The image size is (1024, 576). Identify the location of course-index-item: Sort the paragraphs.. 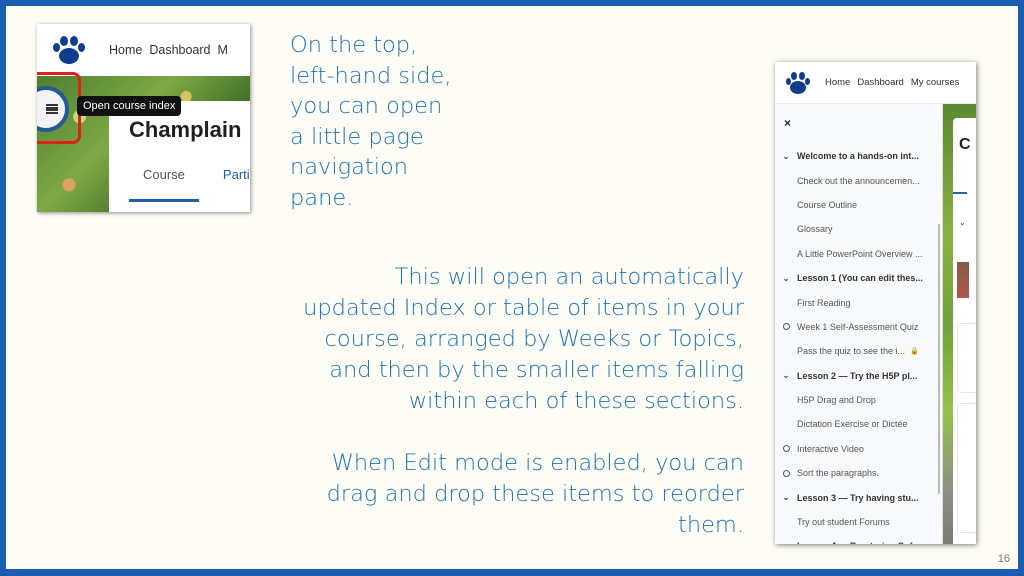
(858, 473).